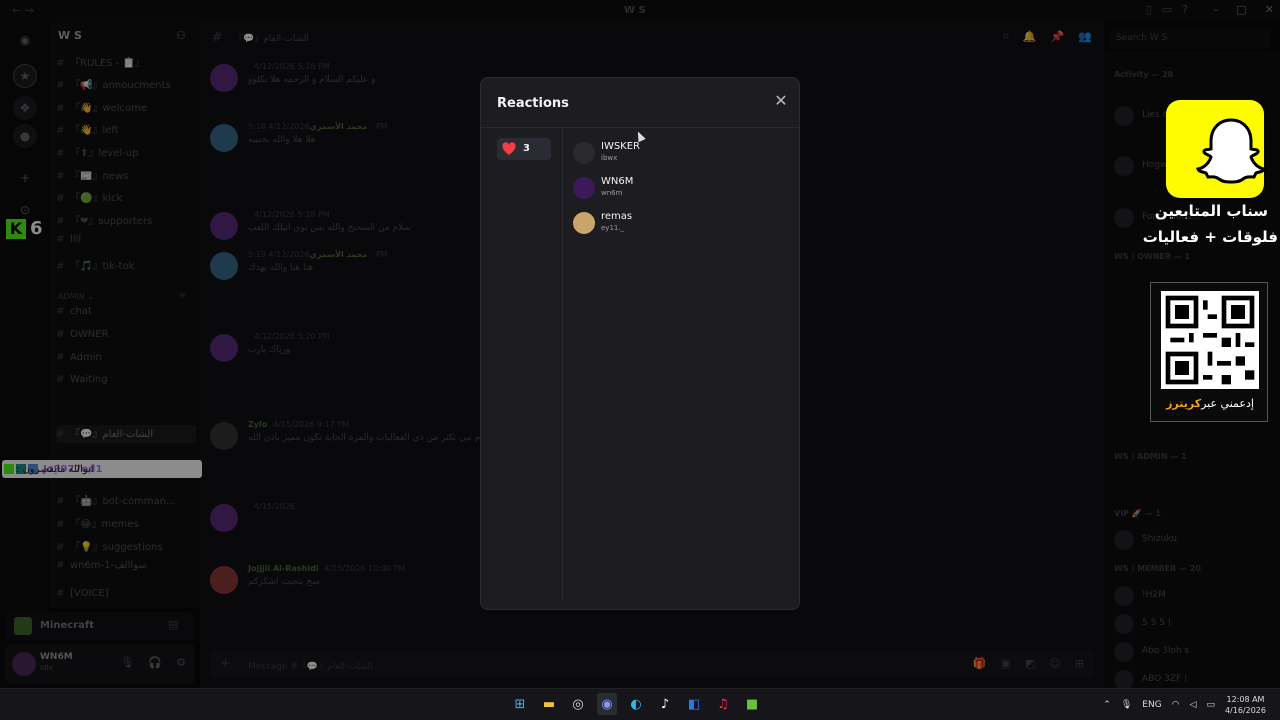 This screenshot has height=720, width=1280. I want to click on microphone-icon: 🎙, so click(1126, 705).